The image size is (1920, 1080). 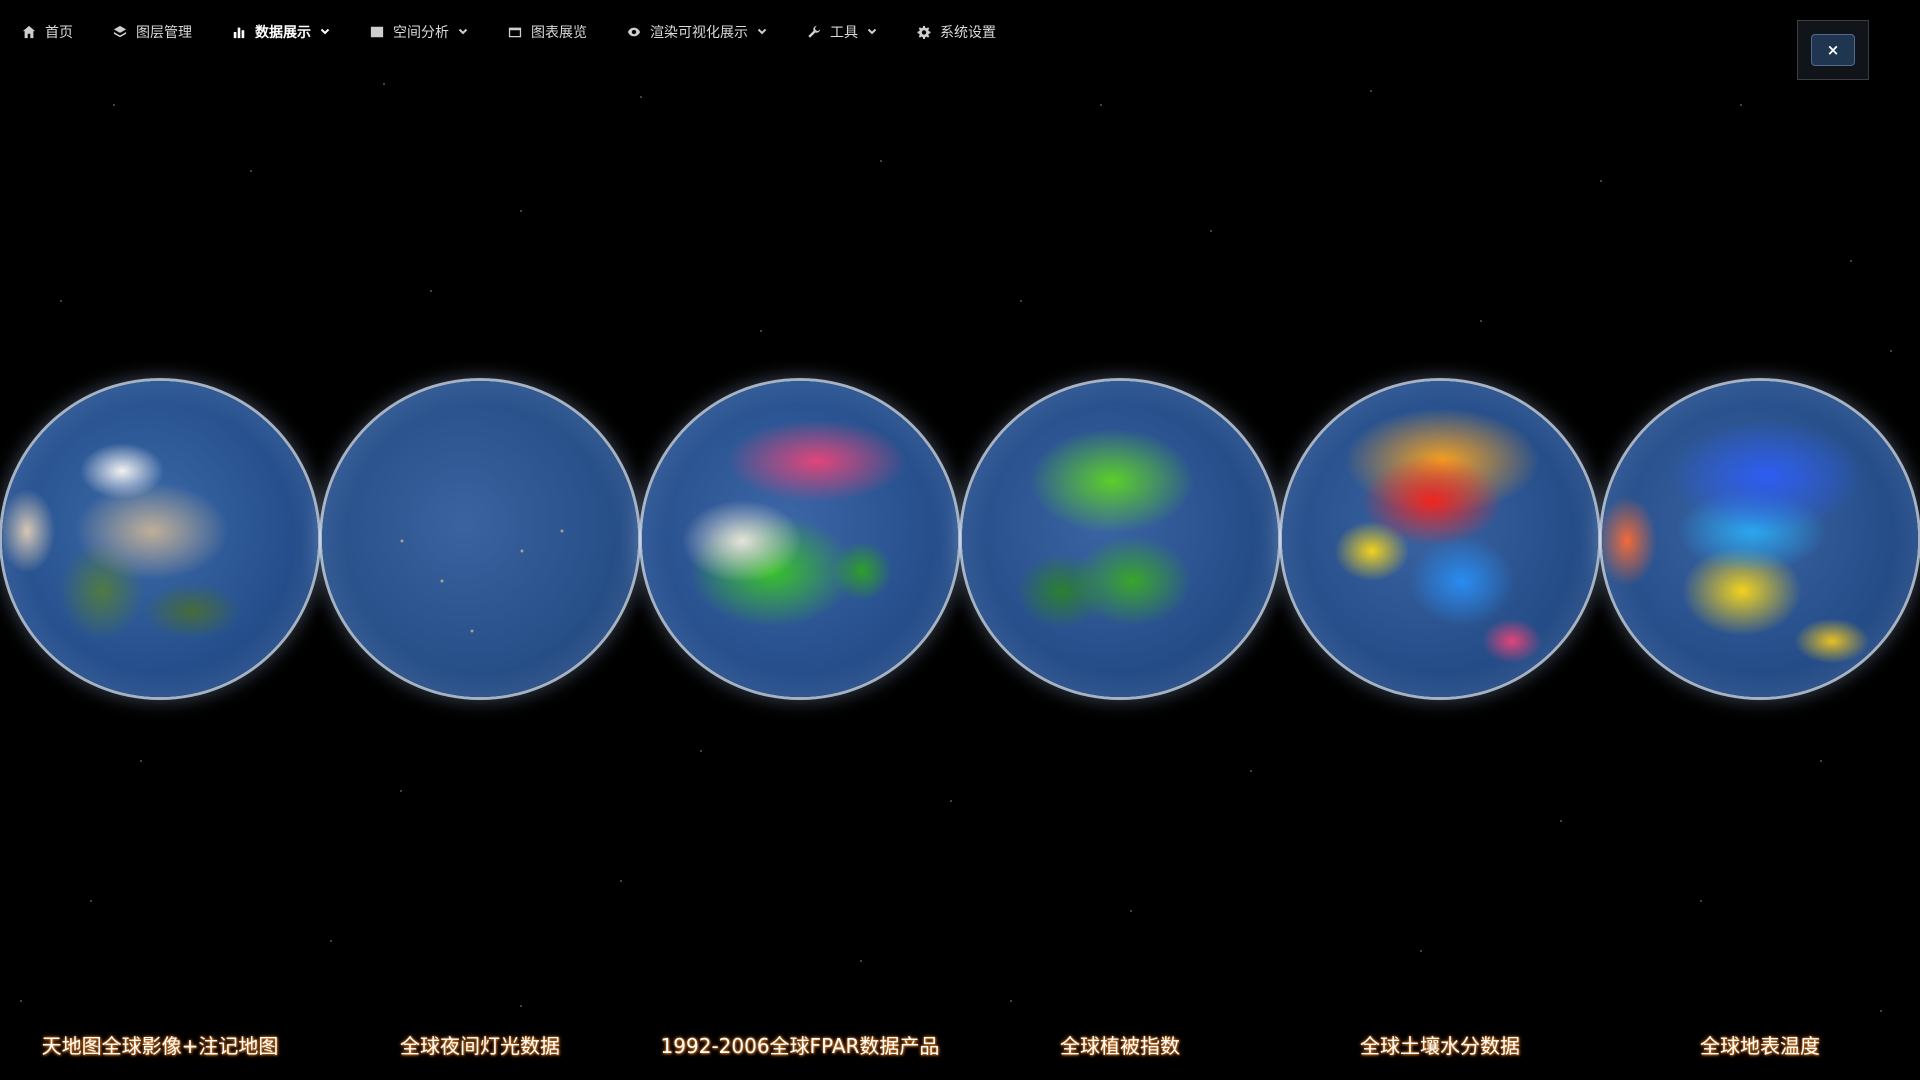 What do you see at coordinates (634, 32) in the screenshot?
I see `eye-icon` at bounding box center [634, 32].